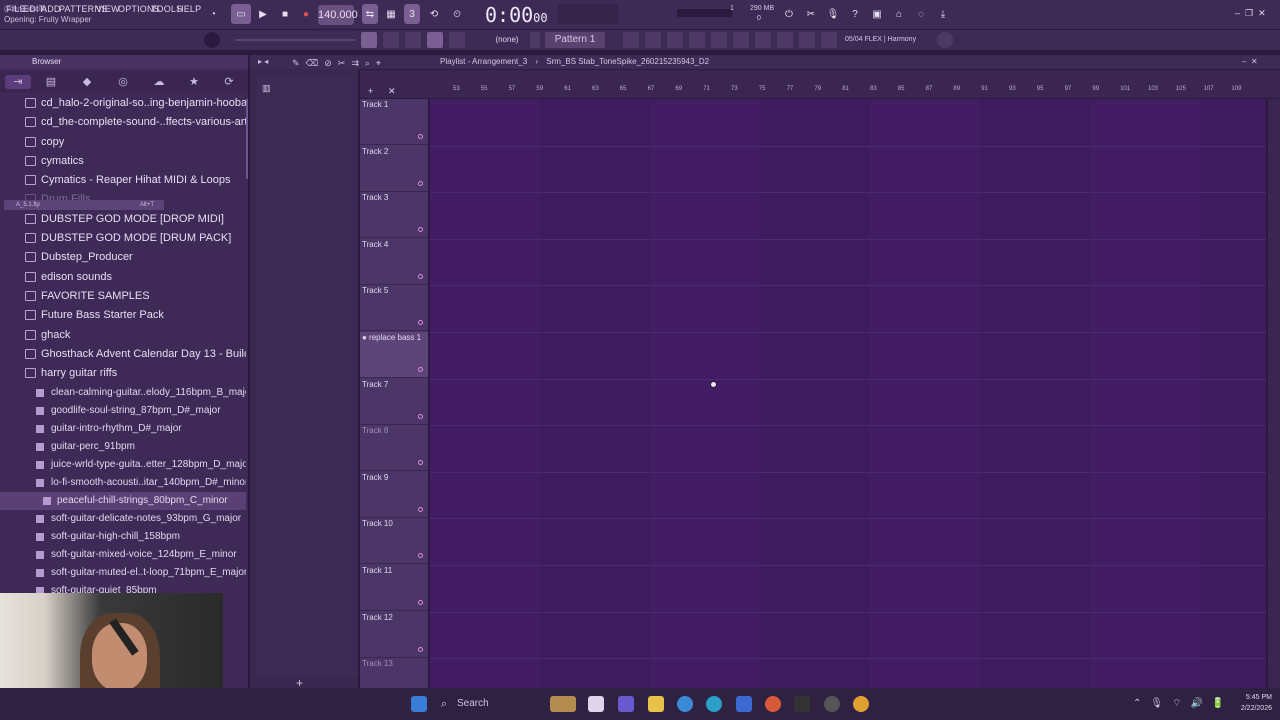  What do you see at coordinates (241, 14) in the screenshot?
I see `pat-song-toggle: ▭` at bounding box center [241, 14].